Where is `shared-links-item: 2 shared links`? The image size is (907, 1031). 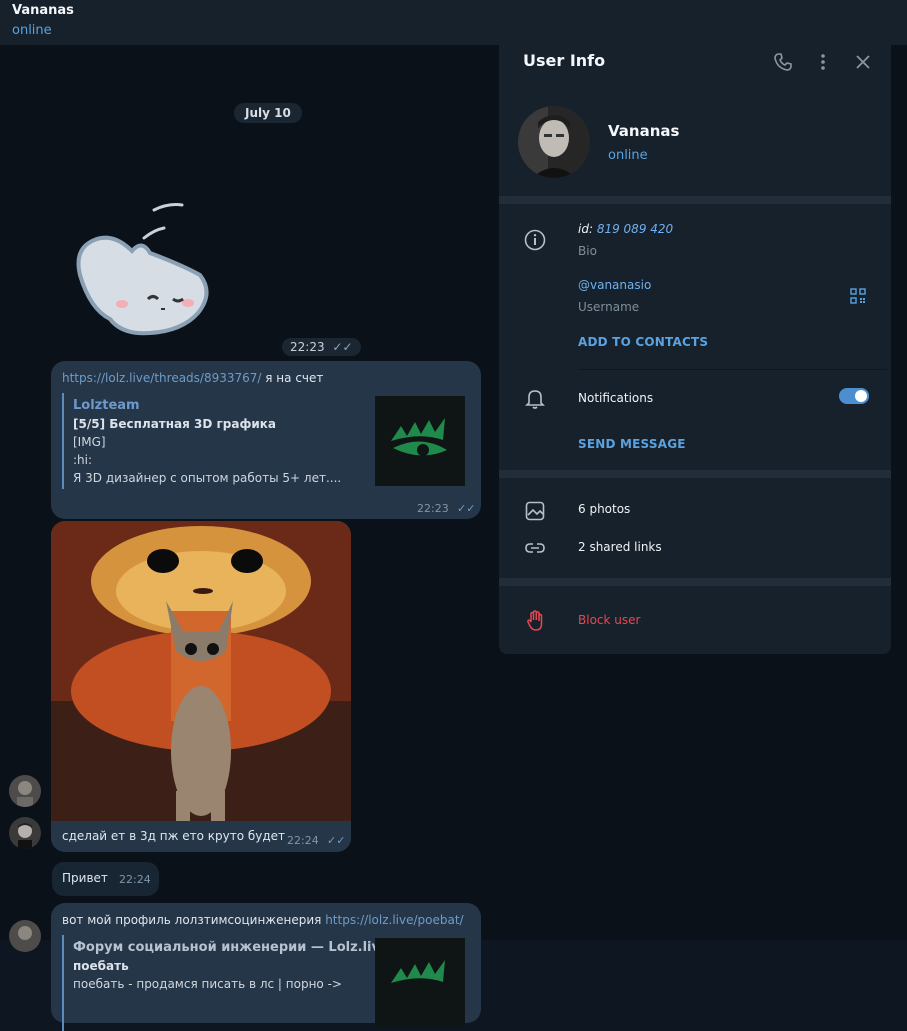
shared-links-item: 2 shared links is located at coordinates (620, 547).